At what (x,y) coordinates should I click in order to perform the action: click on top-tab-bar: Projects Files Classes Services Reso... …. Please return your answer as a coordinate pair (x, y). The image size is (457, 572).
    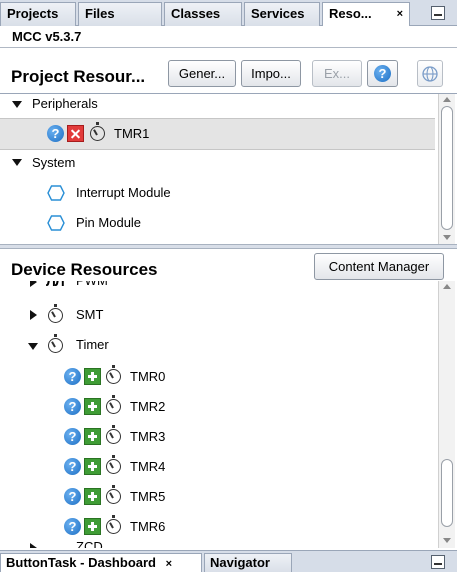
    Looking at the image, I should click on (228, 13).